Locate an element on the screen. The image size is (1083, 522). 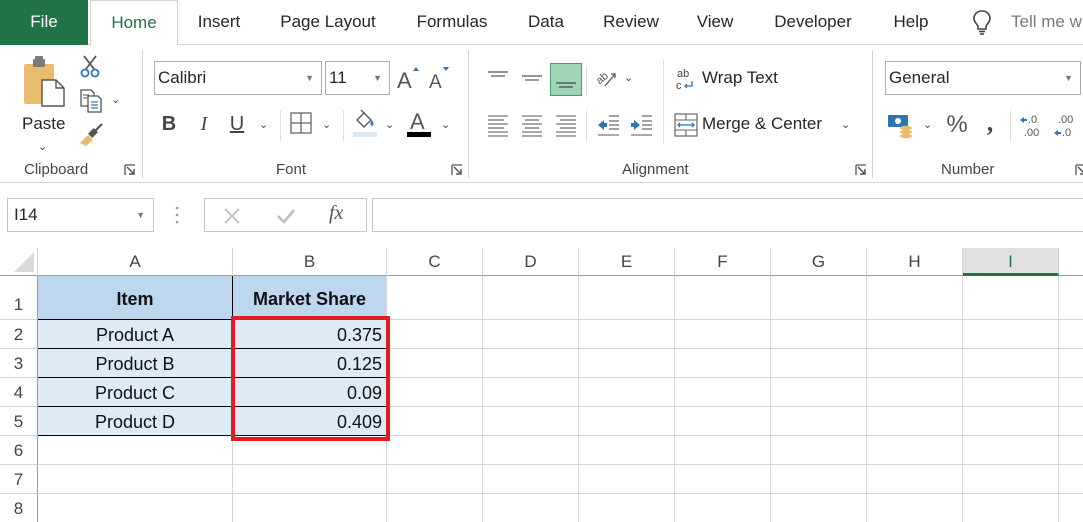
cell-g1 is located at coordinates (819, 298).